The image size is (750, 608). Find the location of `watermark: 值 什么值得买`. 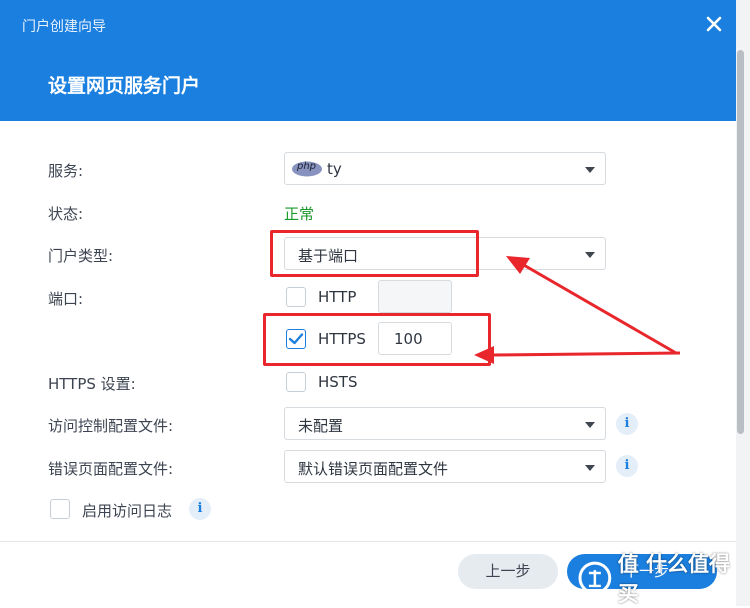

watermark: 值 什么值得买 is located at coordinates (664, 579).